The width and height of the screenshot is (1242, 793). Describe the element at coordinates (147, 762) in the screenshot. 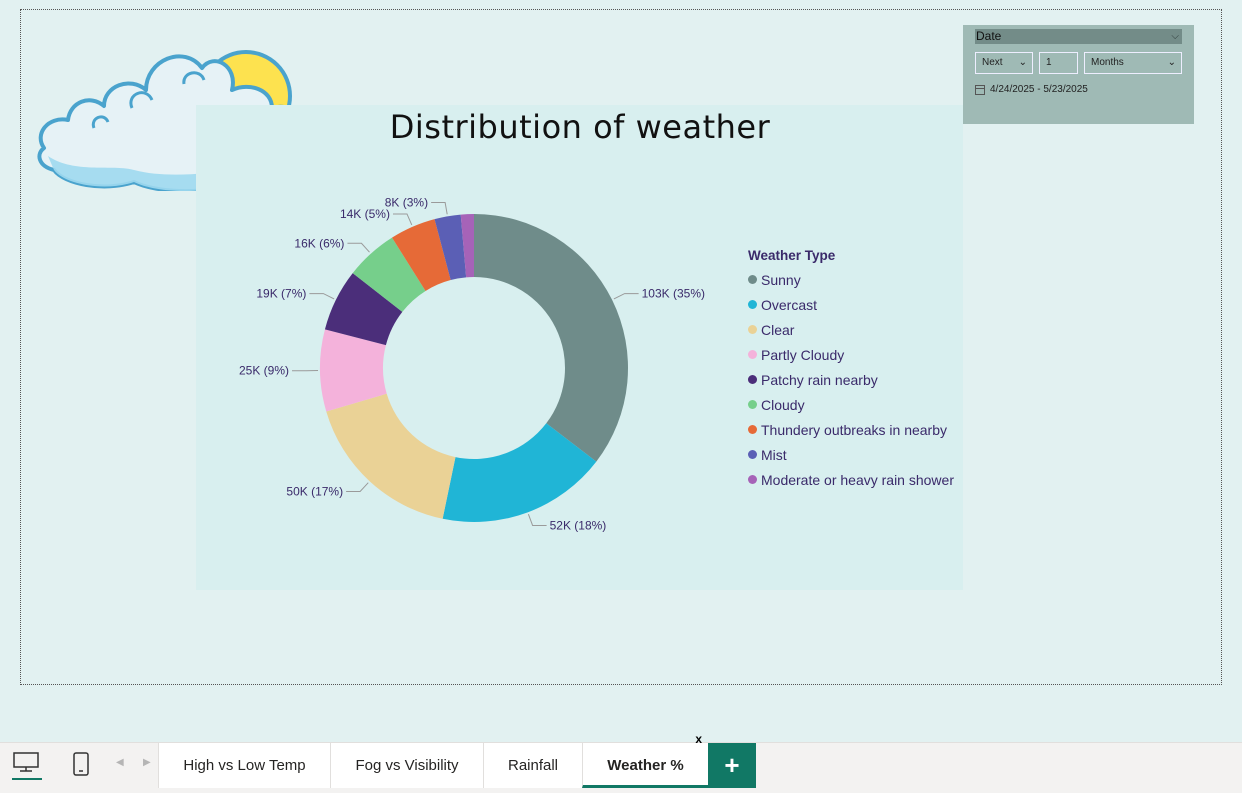

I see `chevron-right-icon: ▶` at that location.